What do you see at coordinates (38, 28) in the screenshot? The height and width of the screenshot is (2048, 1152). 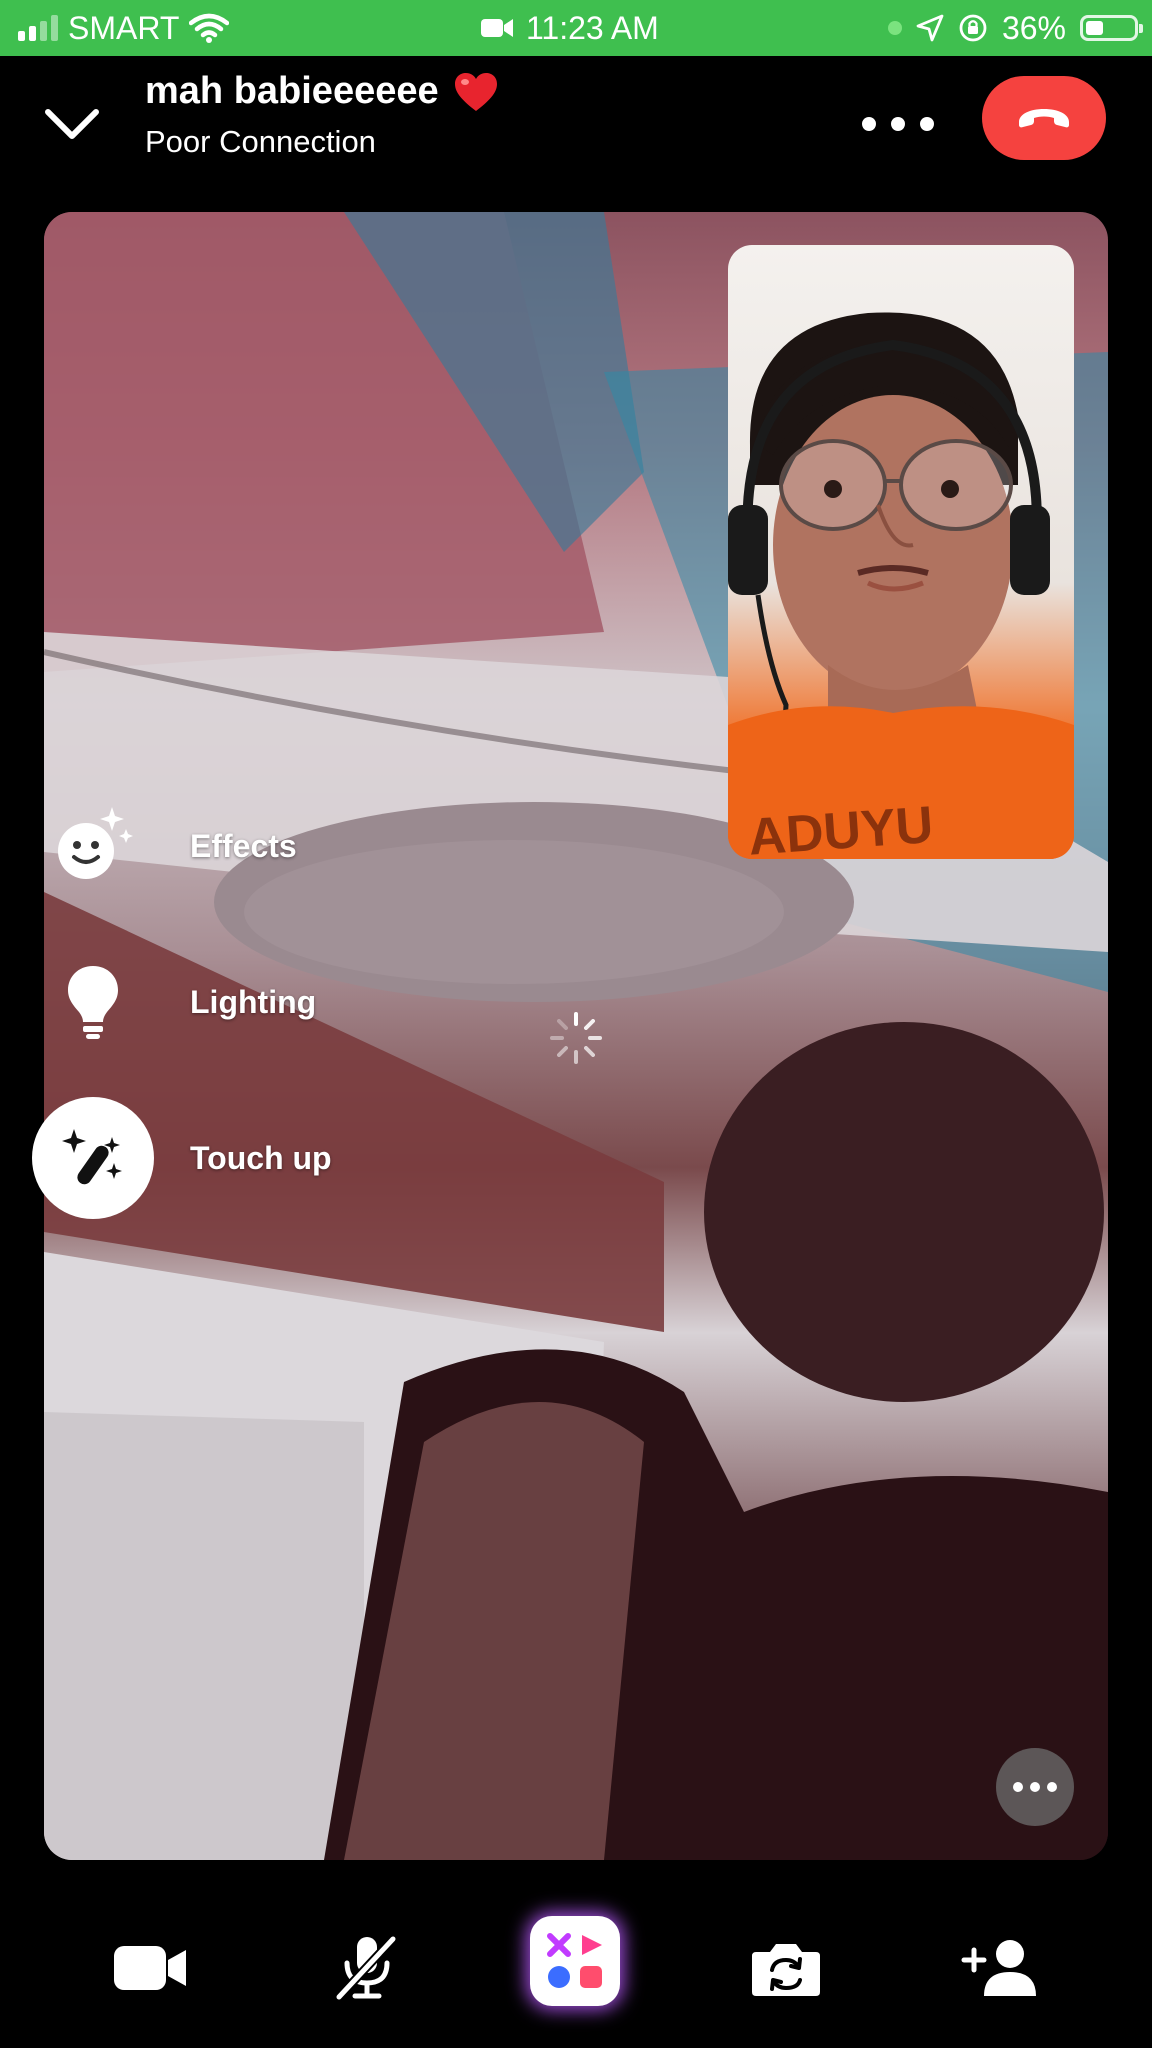 I see `signal-icon` at bounding box center [38, 28].